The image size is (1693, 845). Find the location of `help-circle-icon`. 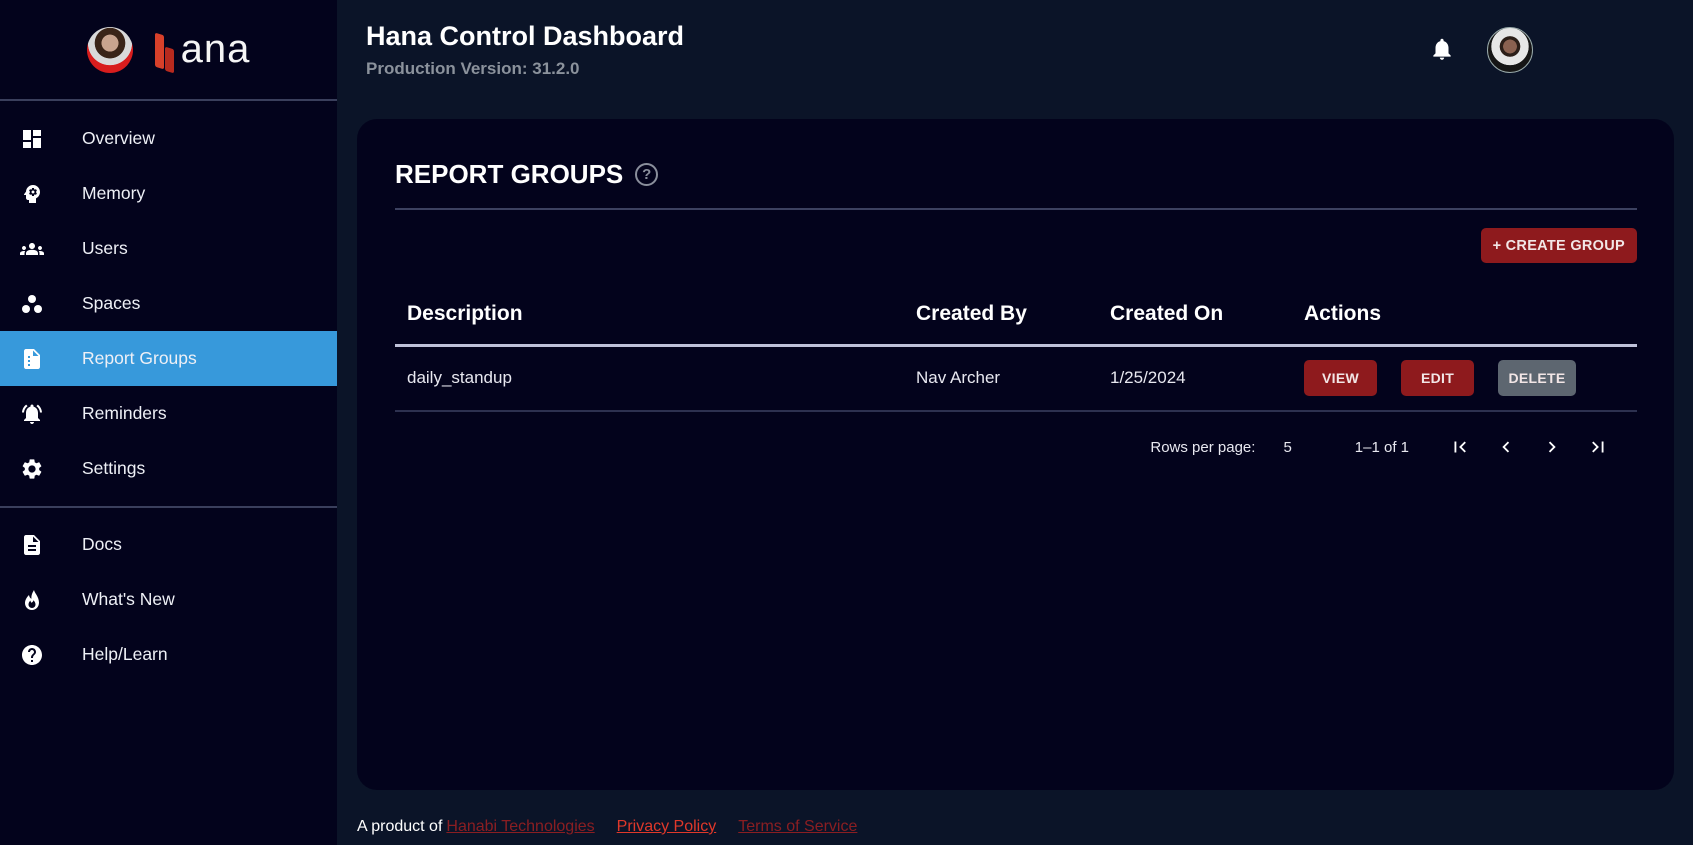

help-circle-icon is located at coordinates (41, 655).